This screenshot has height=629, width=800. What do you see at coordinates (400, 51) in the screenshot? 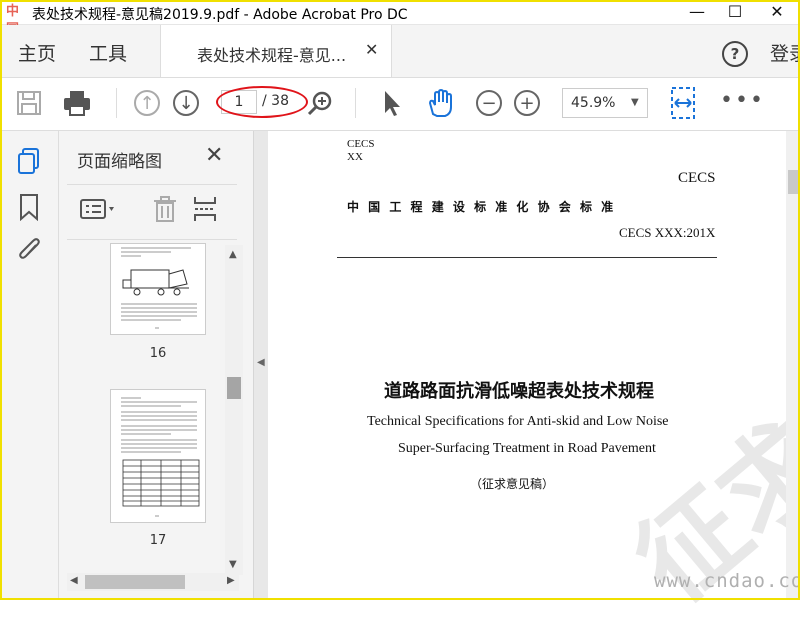
I see `tab-bar: 主页 工具 表处技术规程-意见... ✕ ? 登录` at bounding box center [400, 51].